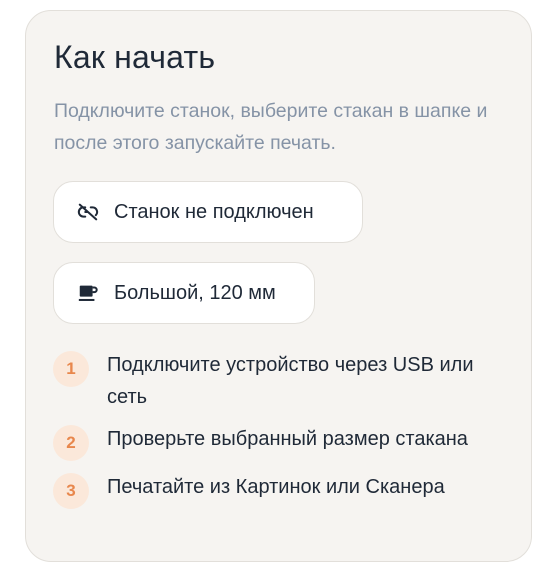 This screenshot has width=559, height=572. I want to click on list-item: 2 Проверьте выбранный размер стакана, so click(283, 442).